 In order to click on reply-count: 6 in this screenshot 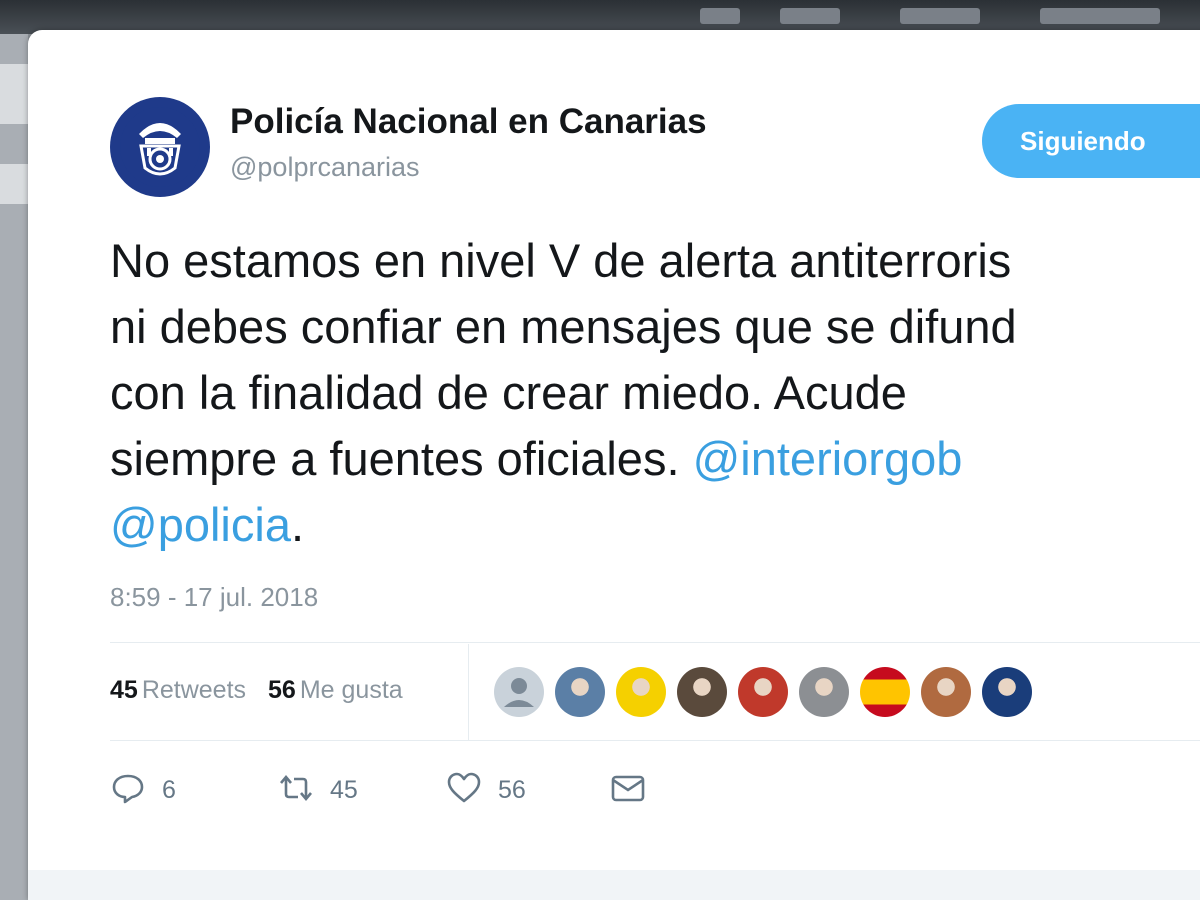, I will do `click(169, 789)`.